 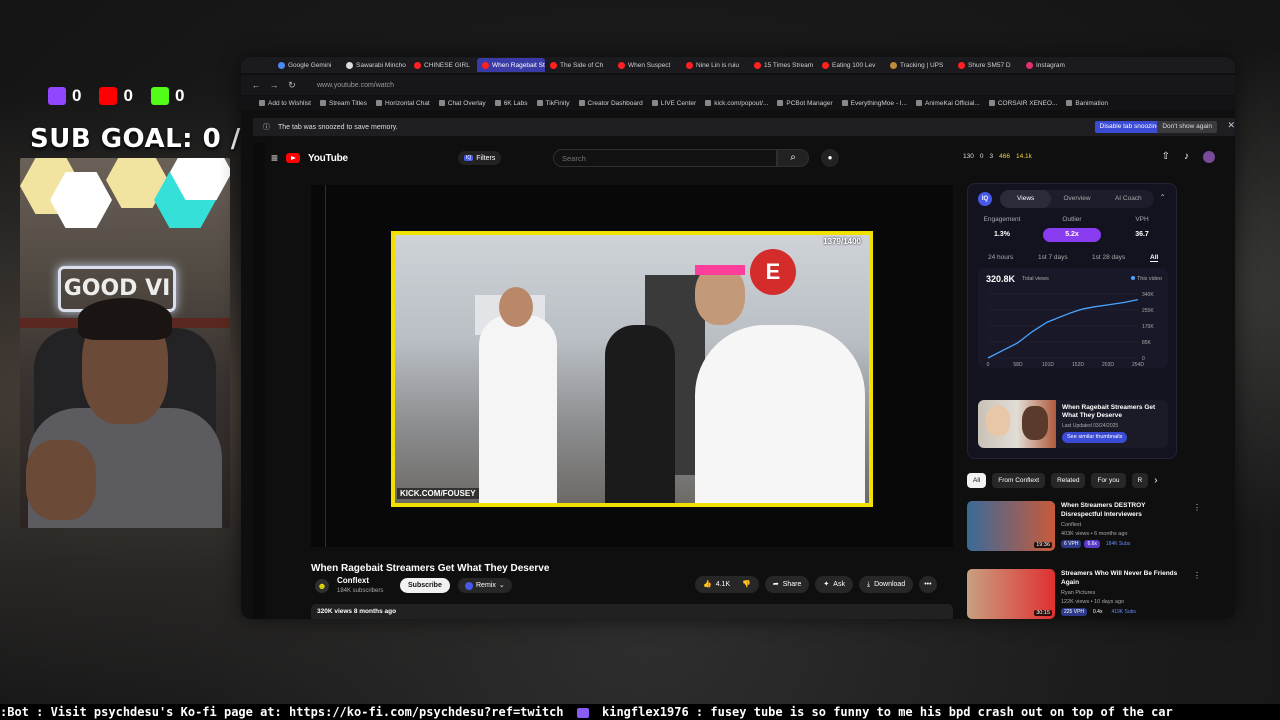 What do you see at coordinates (1026, 199) in the screenshot?
I see `tab-views: Views` at bounding box center [1026, 199].